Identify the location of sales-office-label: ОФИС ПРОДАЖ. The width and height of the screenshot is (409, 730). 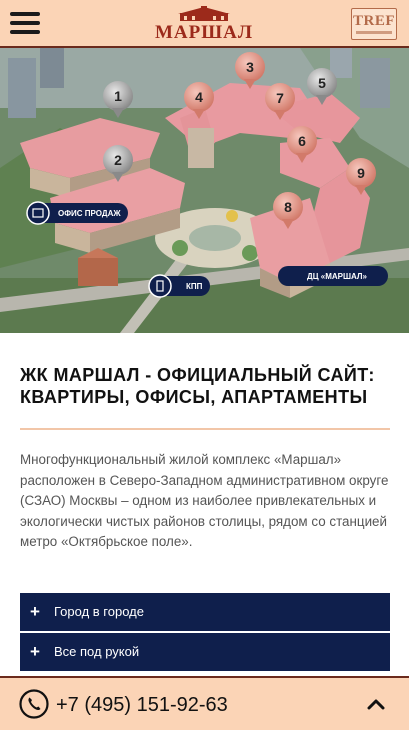
(77, 213).